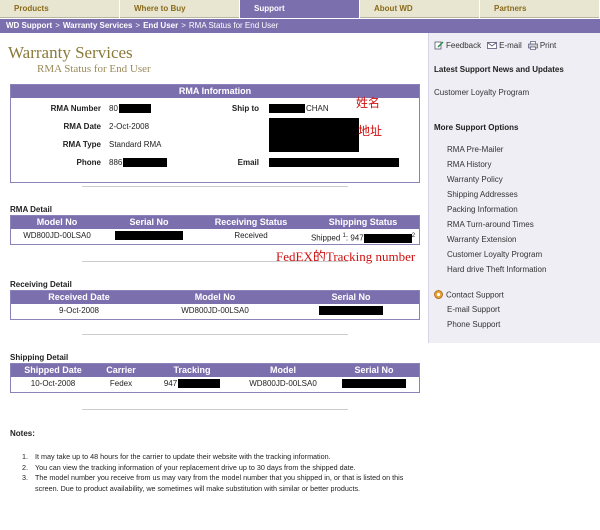 The width and height of the screenshot is (600, 530). Describe the element at coordinates (504, 45) in the screenshot. I see `email-link: E-mail` at that location.